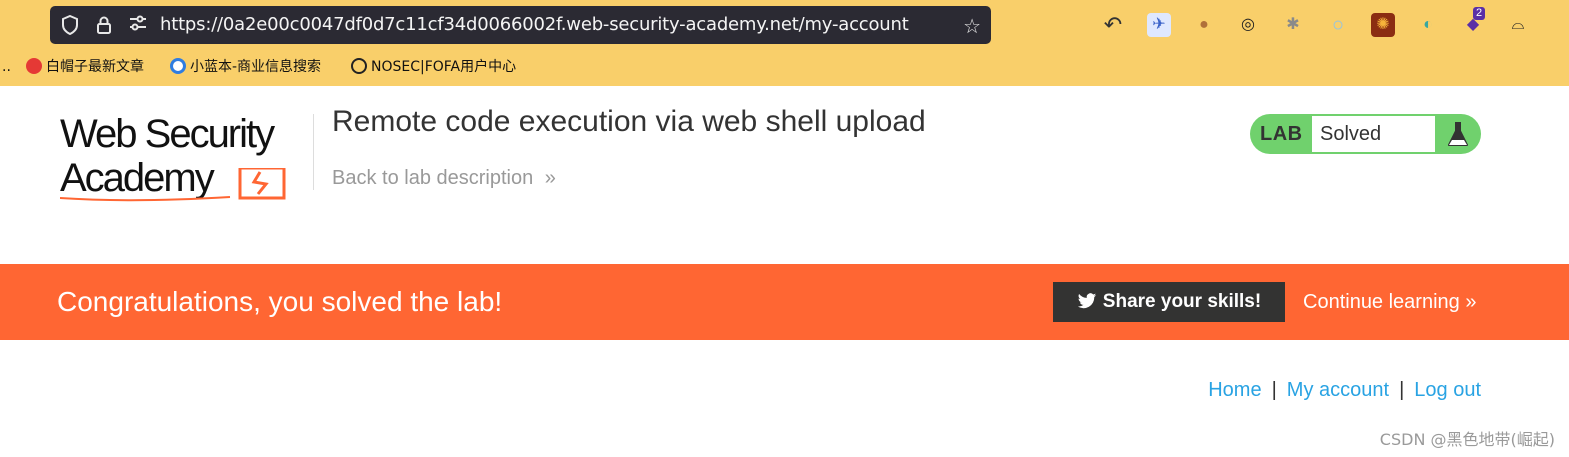  What do you see at coordinates (173, 185) in the screenshot?
I see `logo-flourish-icon` at bounding box center [173, 185].